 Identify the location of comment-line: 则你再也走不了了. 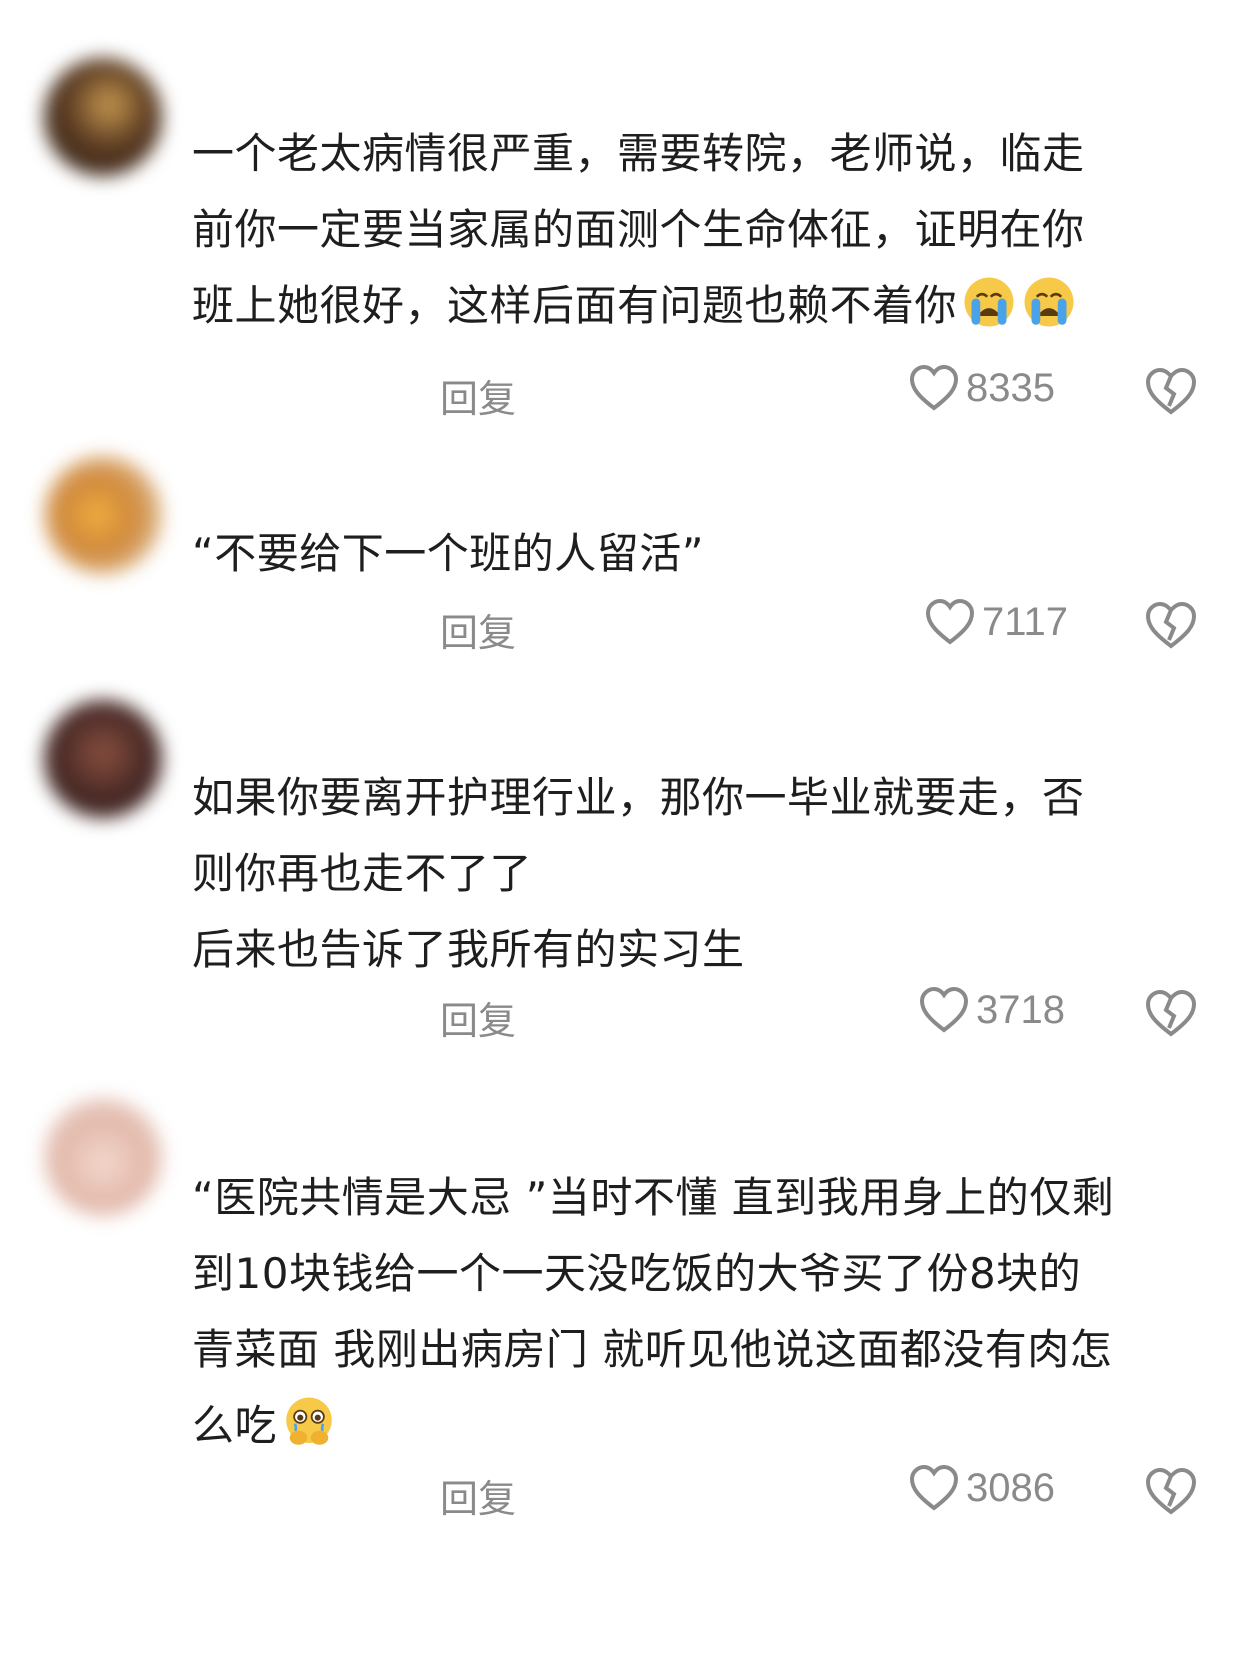
(362, 873).